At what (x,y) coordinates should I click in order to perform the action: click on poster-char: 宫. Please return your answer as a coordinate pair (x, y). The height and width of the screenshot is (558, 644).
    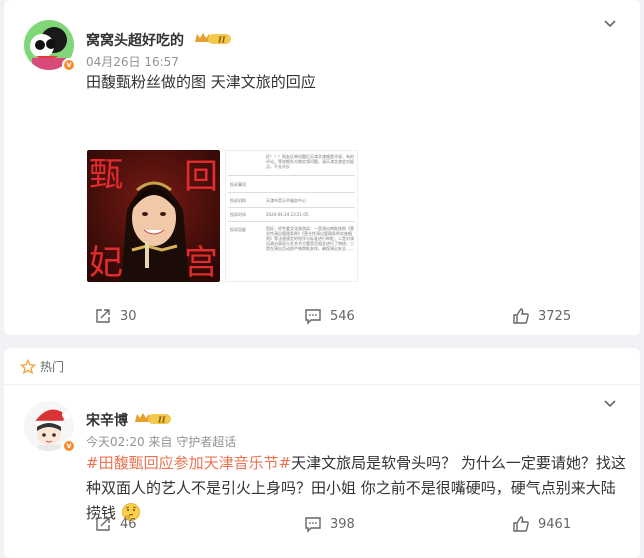
    Looking at the image, I should click on (201, 262).